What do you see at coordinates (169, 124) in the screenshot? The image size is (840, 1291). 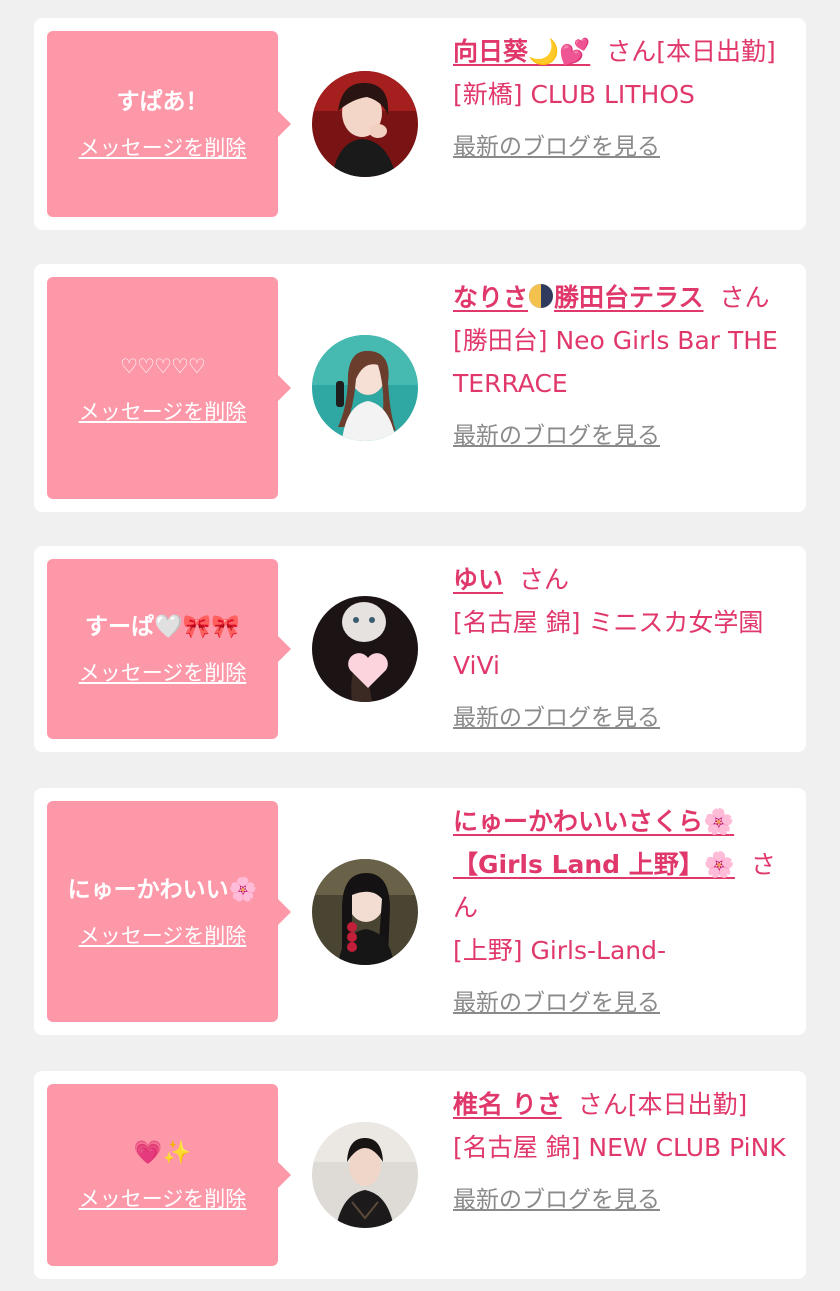 I see `message-bubble: すぱあ！ メッセージを削除` at bounding box center [169, 124].